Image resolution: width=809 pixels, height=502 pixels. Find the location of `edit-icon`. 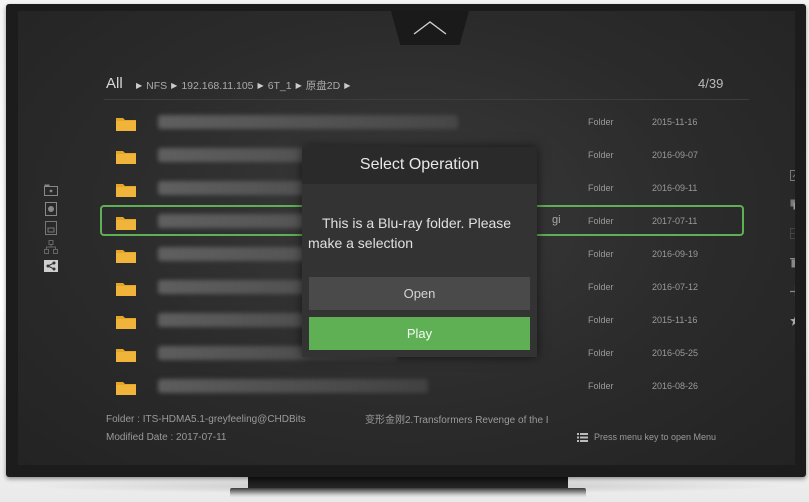

edit-icon is located at coordinates (792, 175).